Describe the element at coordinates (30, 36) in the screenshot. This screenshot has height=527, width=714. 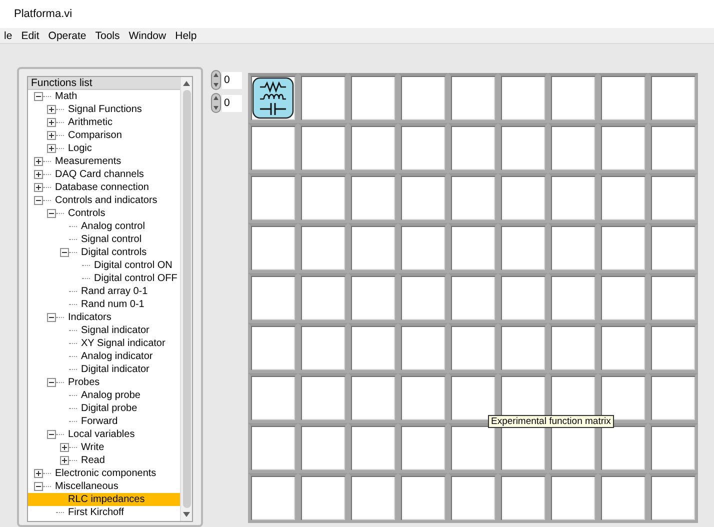
I see `menu-item: Edit` at that location.